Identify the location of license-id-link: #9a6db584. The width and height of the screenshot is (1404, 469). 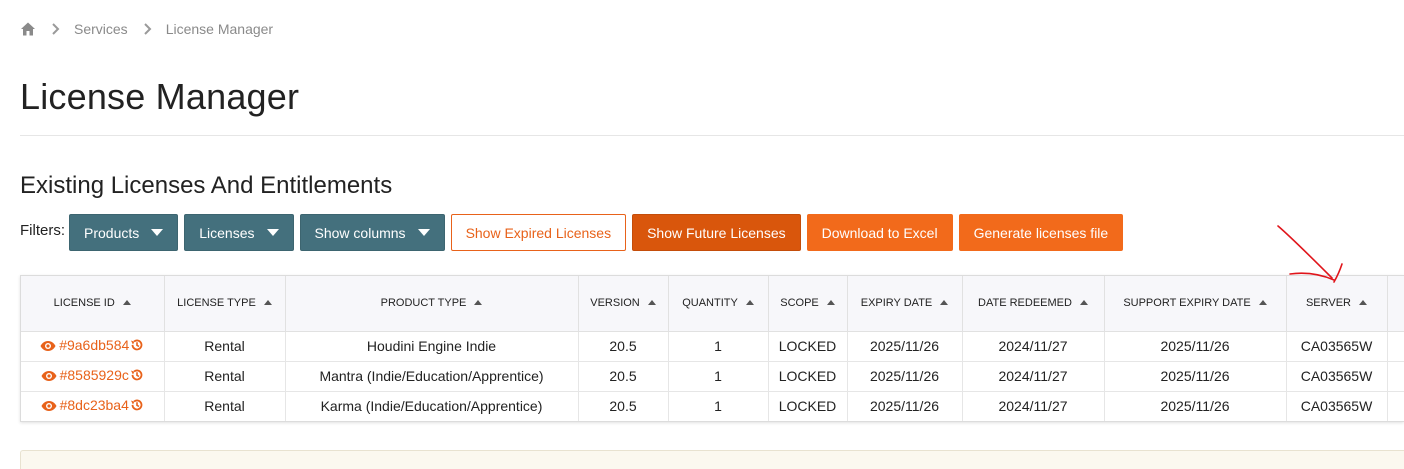
(94, 345).